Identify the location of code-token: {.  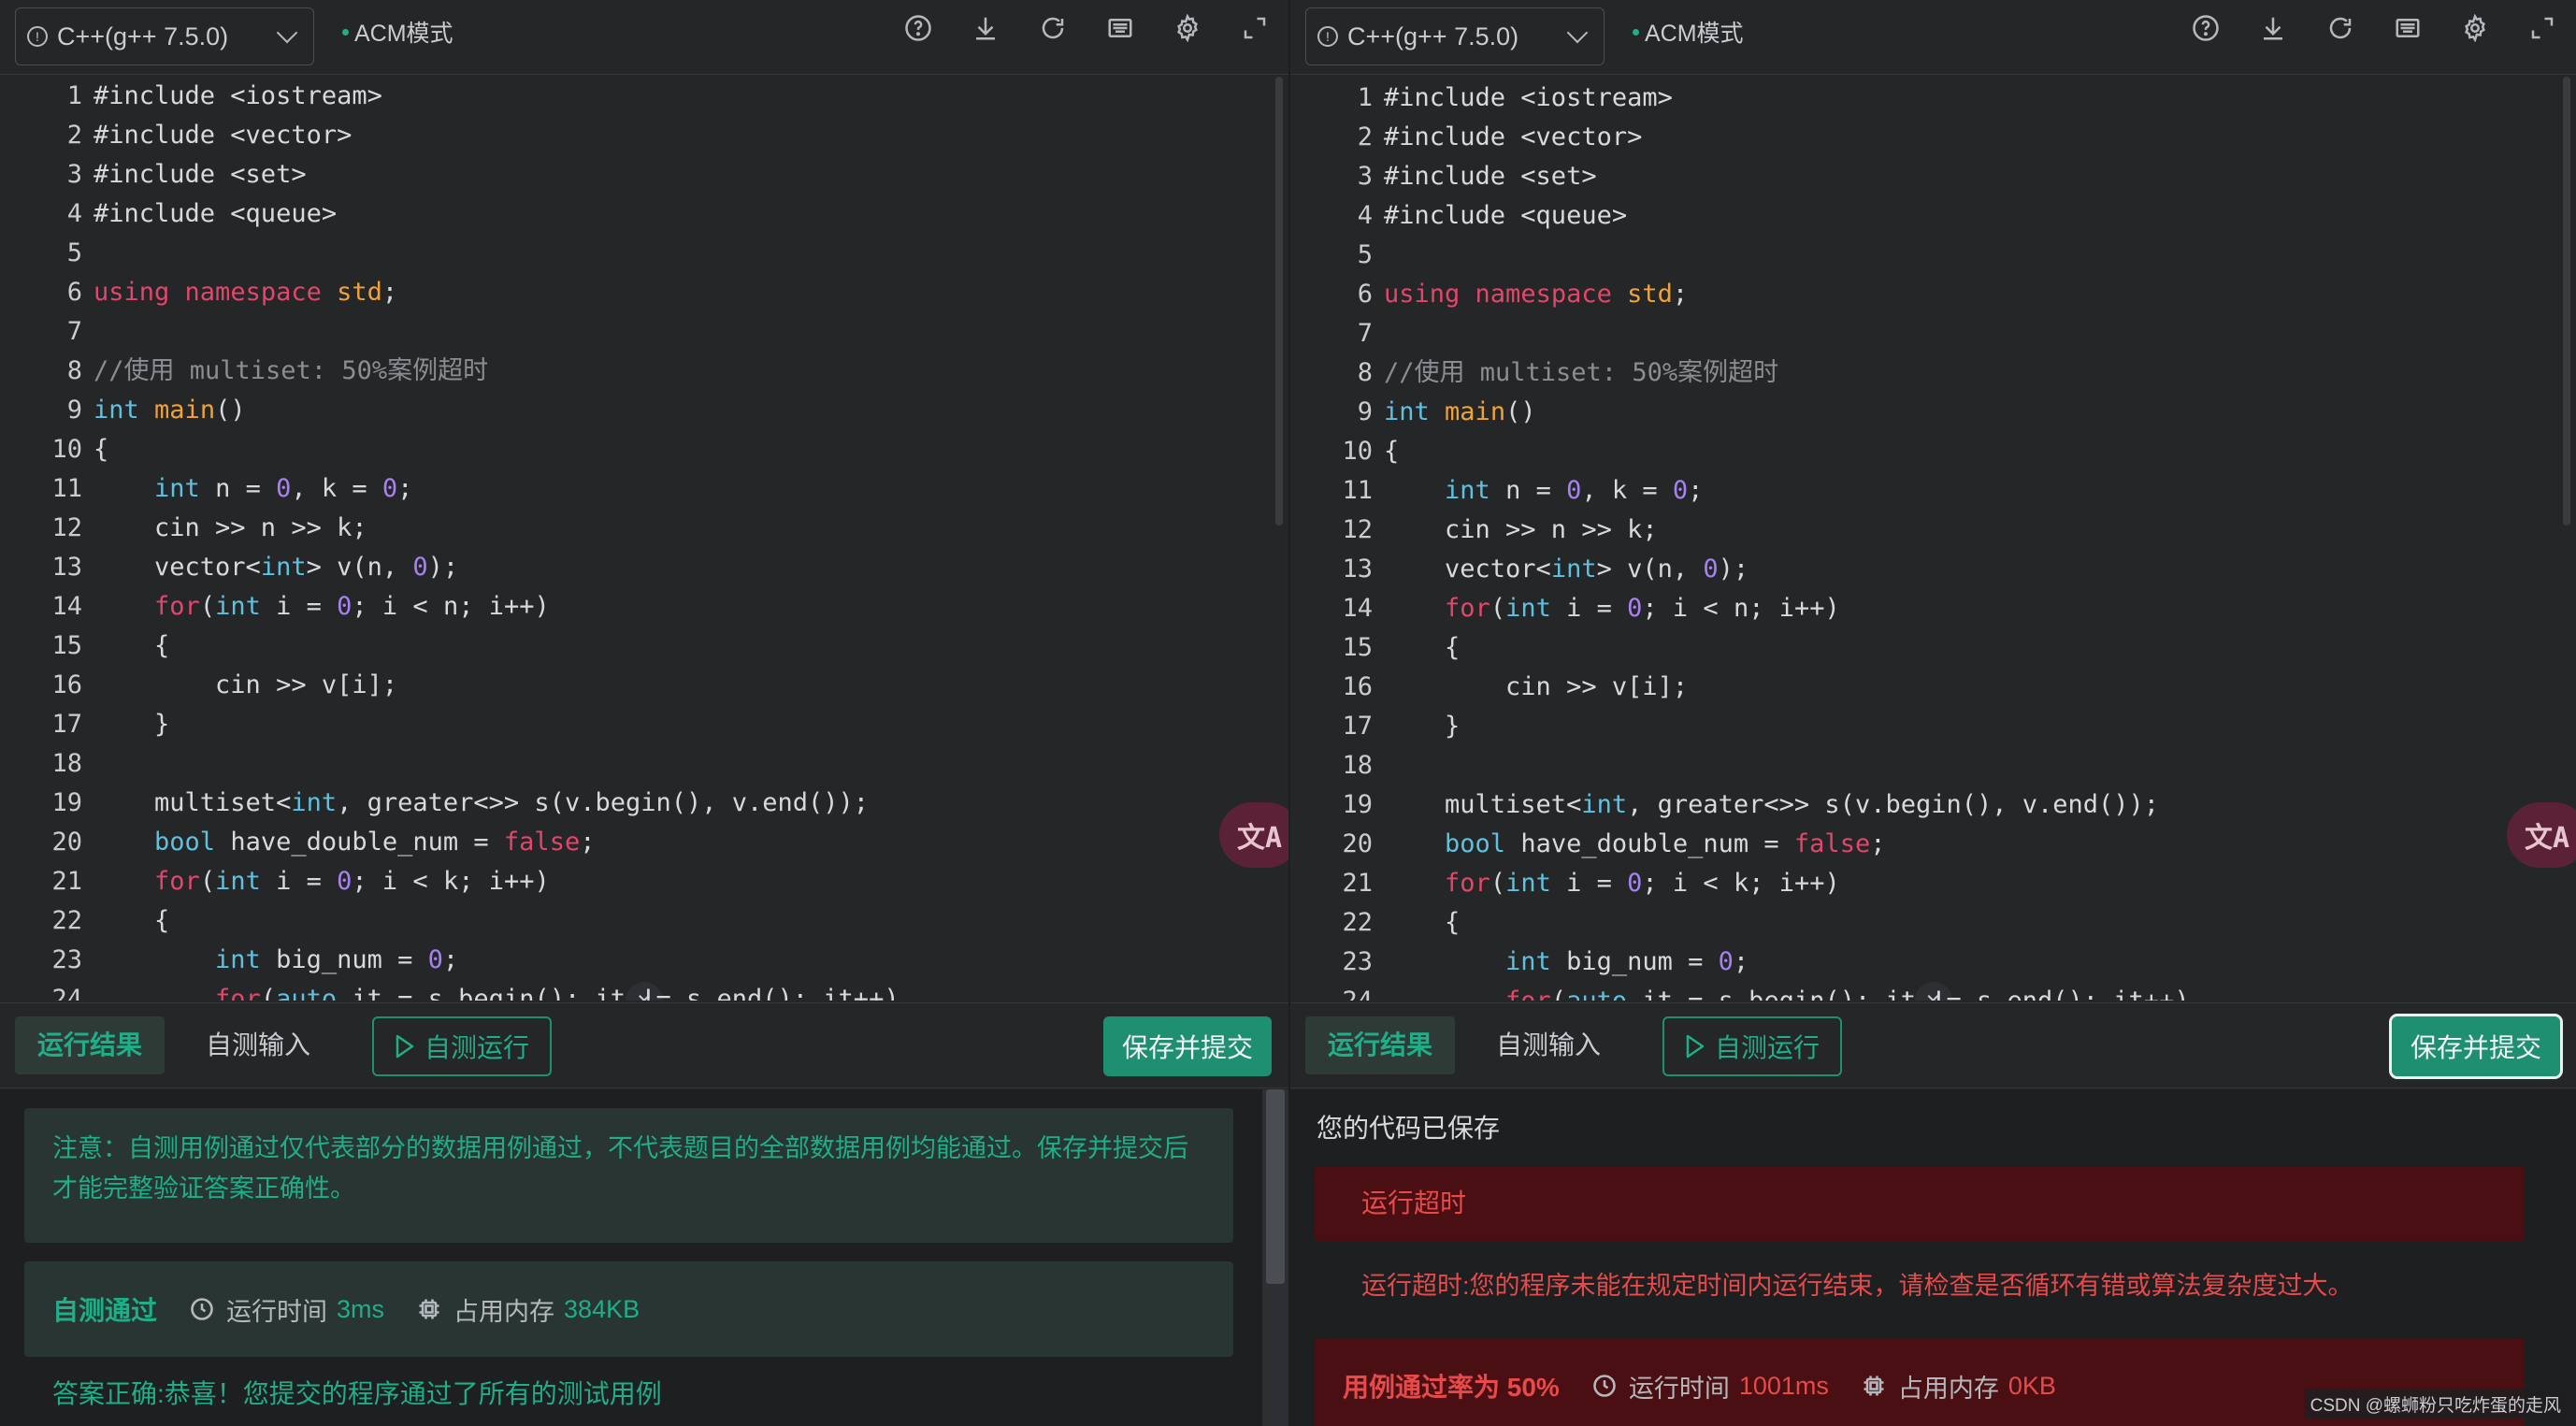
(1423, 922).